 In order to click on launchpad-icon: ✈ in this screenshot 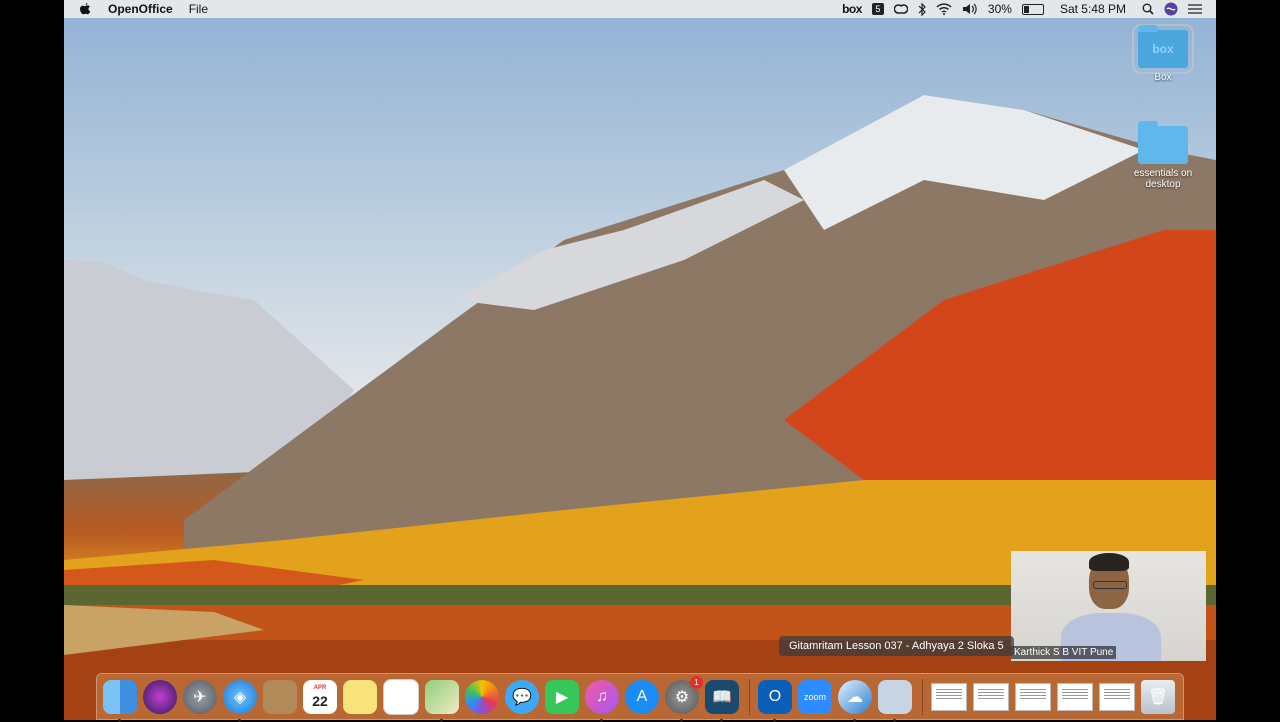, I will do `click(200, 696)`.